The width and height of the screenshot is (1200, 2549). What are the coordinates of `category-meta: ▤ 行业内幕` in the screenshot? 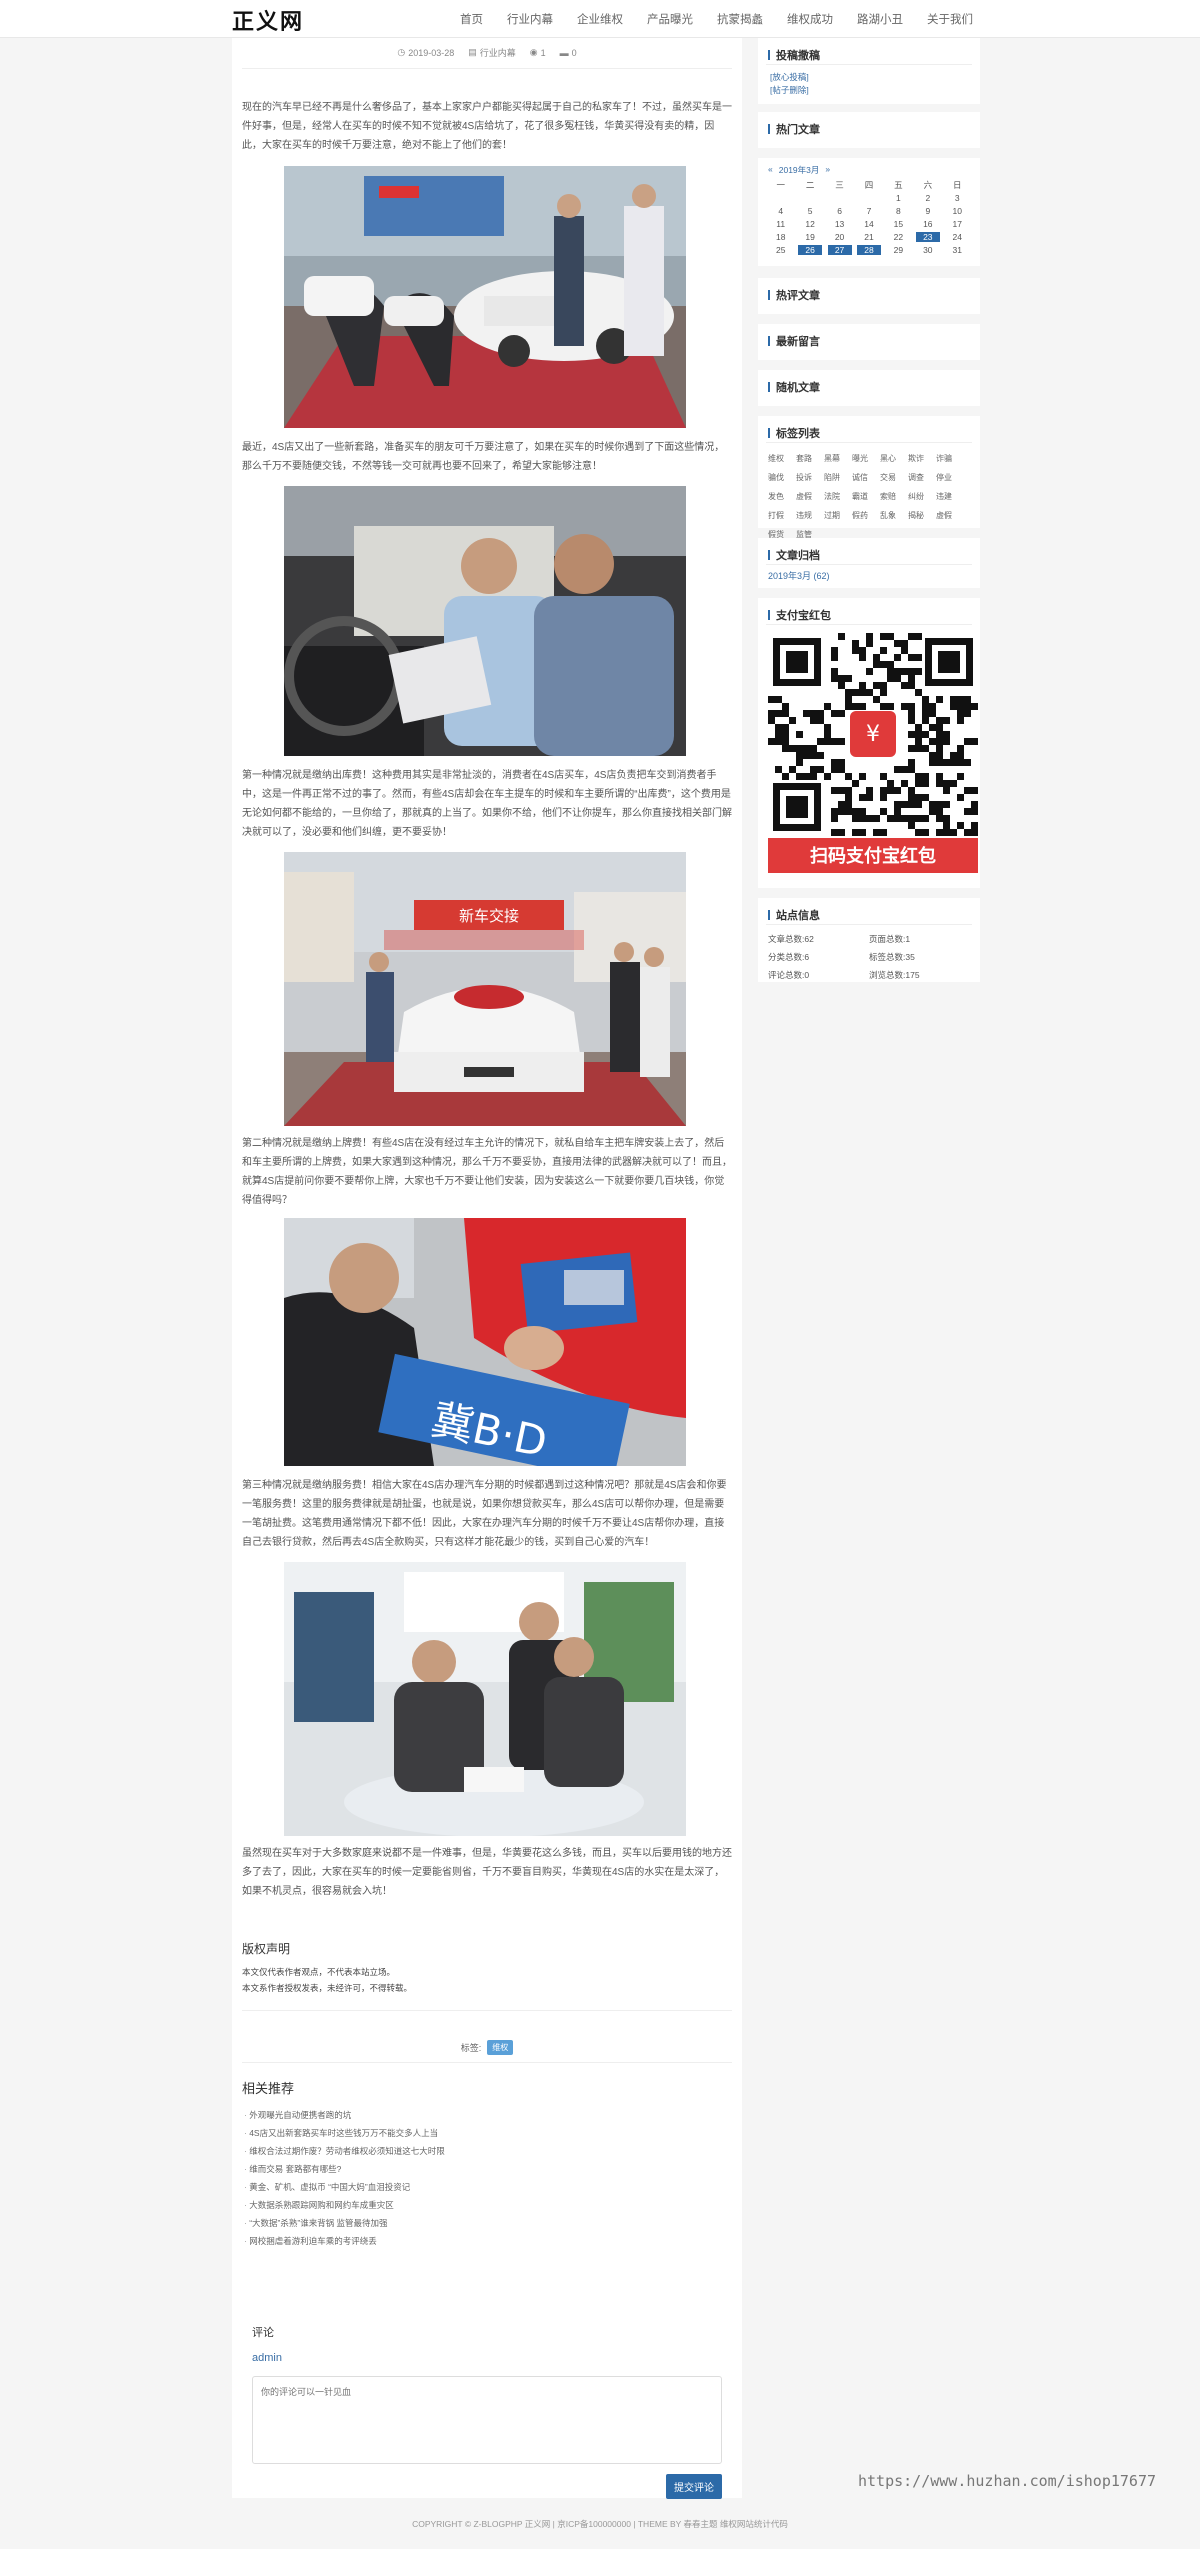 It's located at (492, 52).